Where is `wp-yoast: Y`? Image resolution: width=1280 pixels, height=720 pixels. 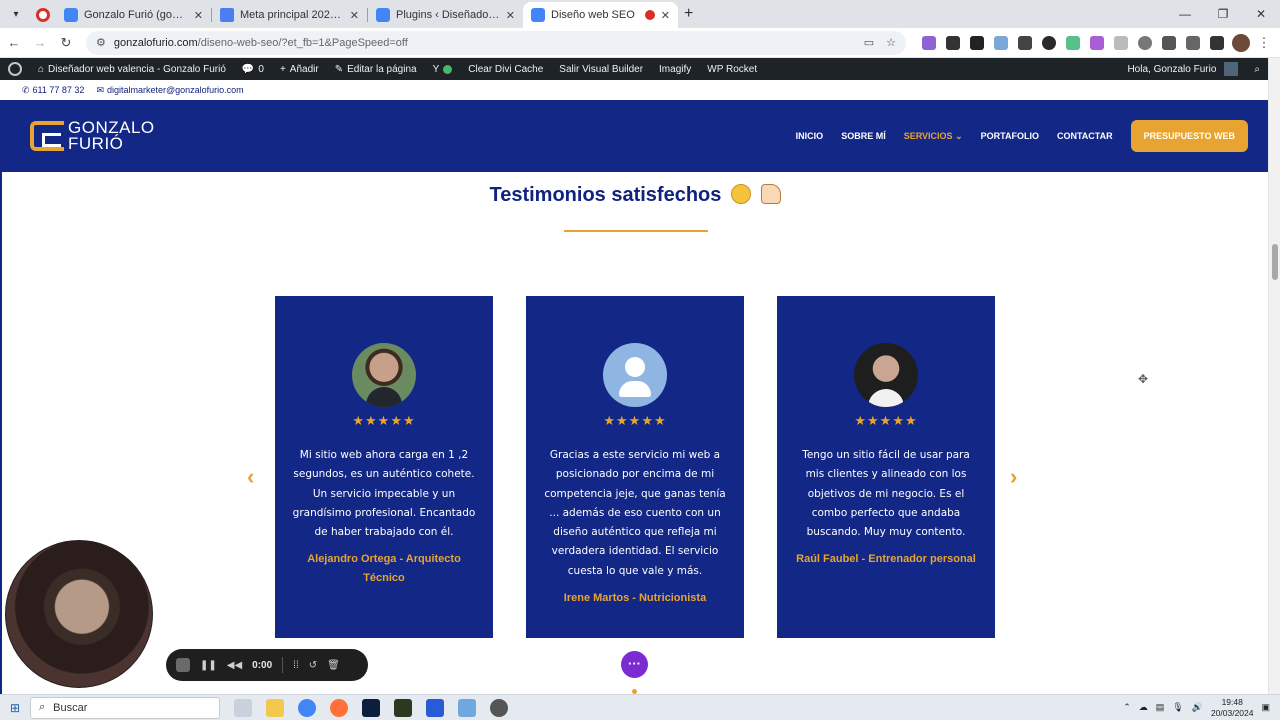
wp-yoast: Y is located at coordinates (443, 69).